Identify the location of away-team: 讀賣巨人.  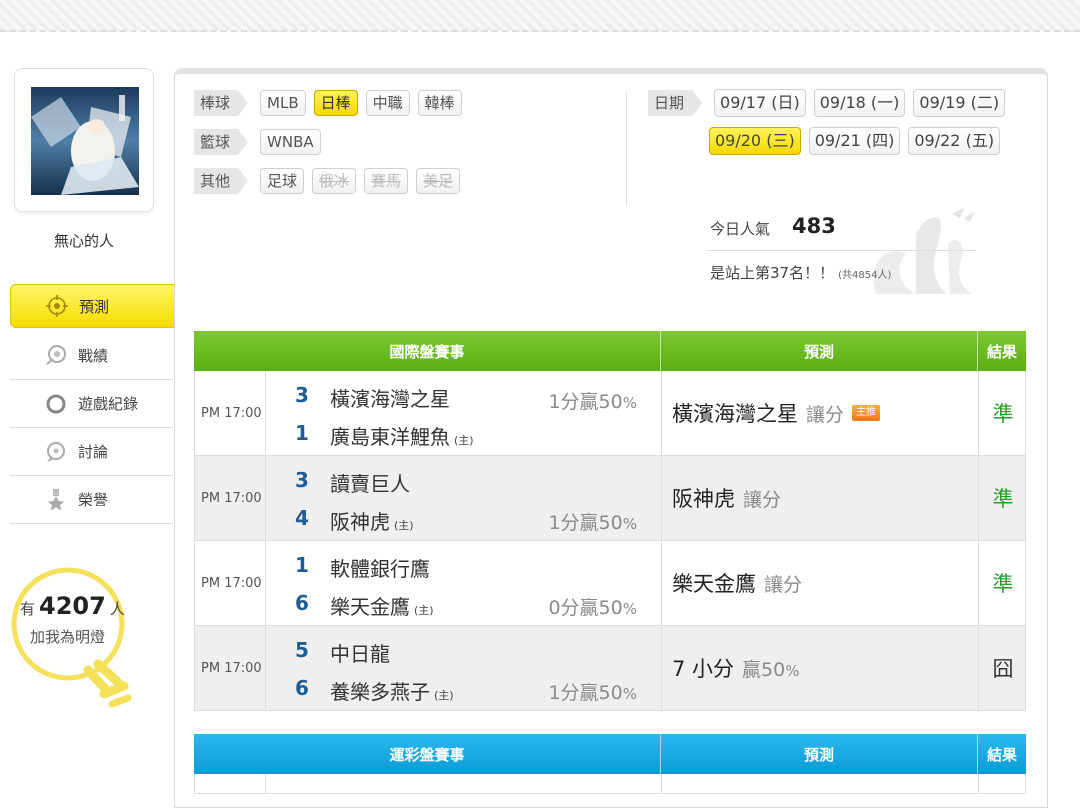
(370, 484).